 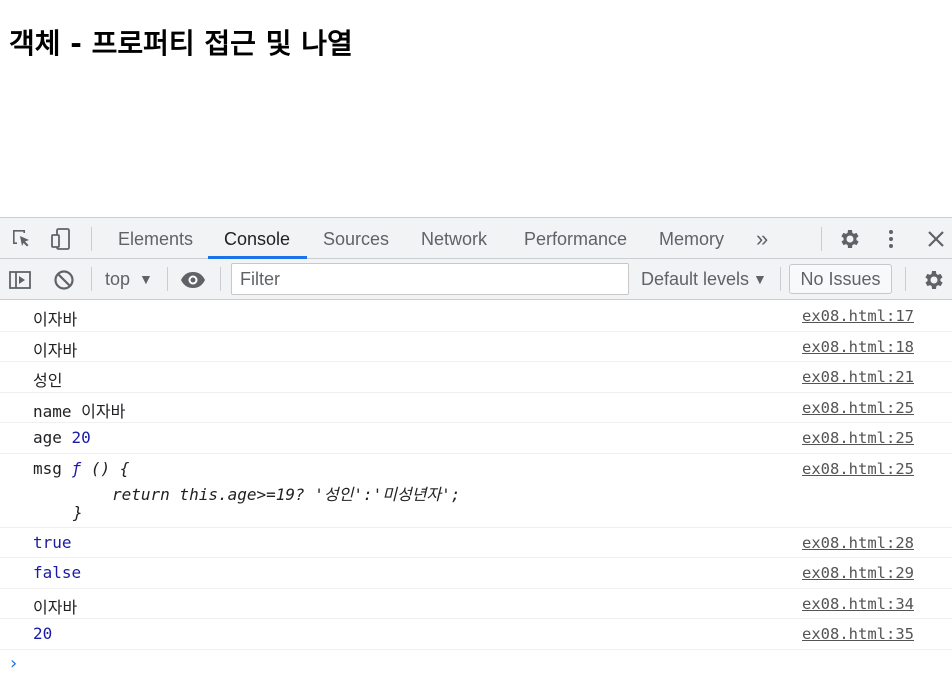 What do you see at coordinates (476, 316) in the screenshot?
I see `console-message: 이자바 ex08.html:17` at bounding box center [476, 316].